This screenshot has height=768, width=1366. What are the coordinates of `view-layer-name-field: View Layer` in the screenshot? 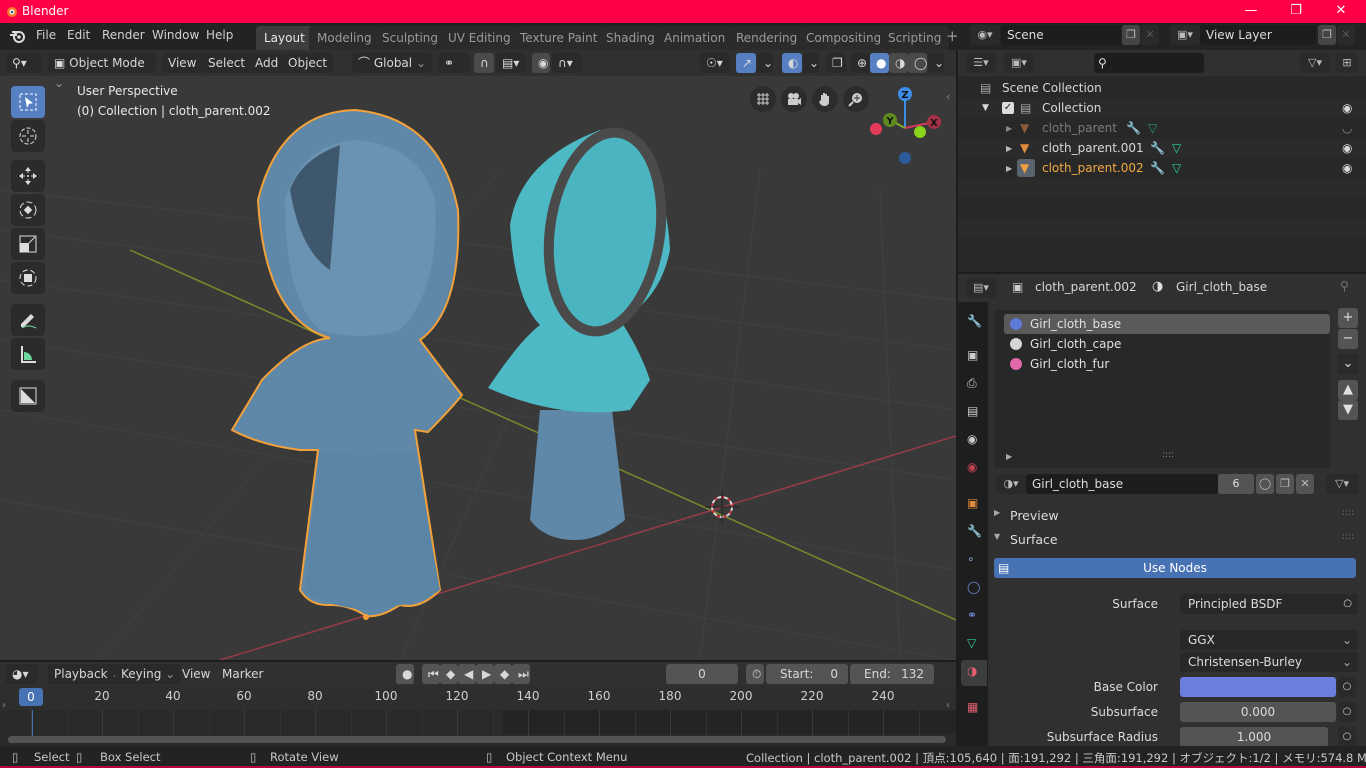 It's located at (1258, 35).